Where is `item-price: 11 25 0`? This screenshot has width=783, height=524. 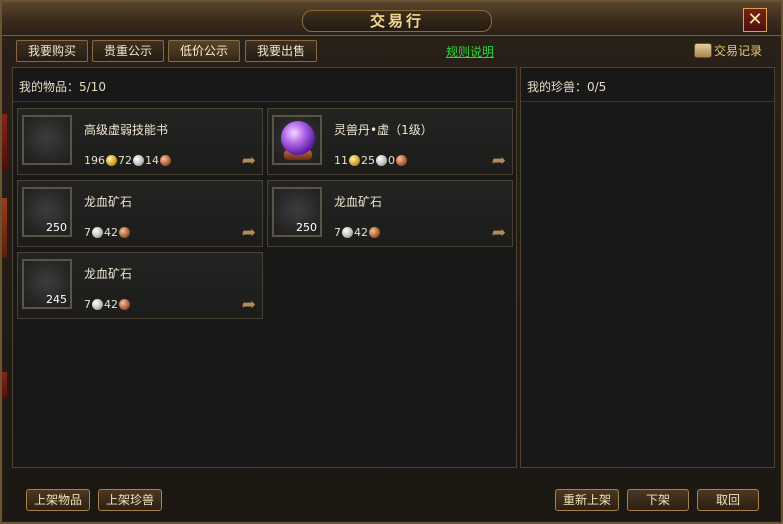
item-price: 11 25 0 is located at coordinates (371, 160).